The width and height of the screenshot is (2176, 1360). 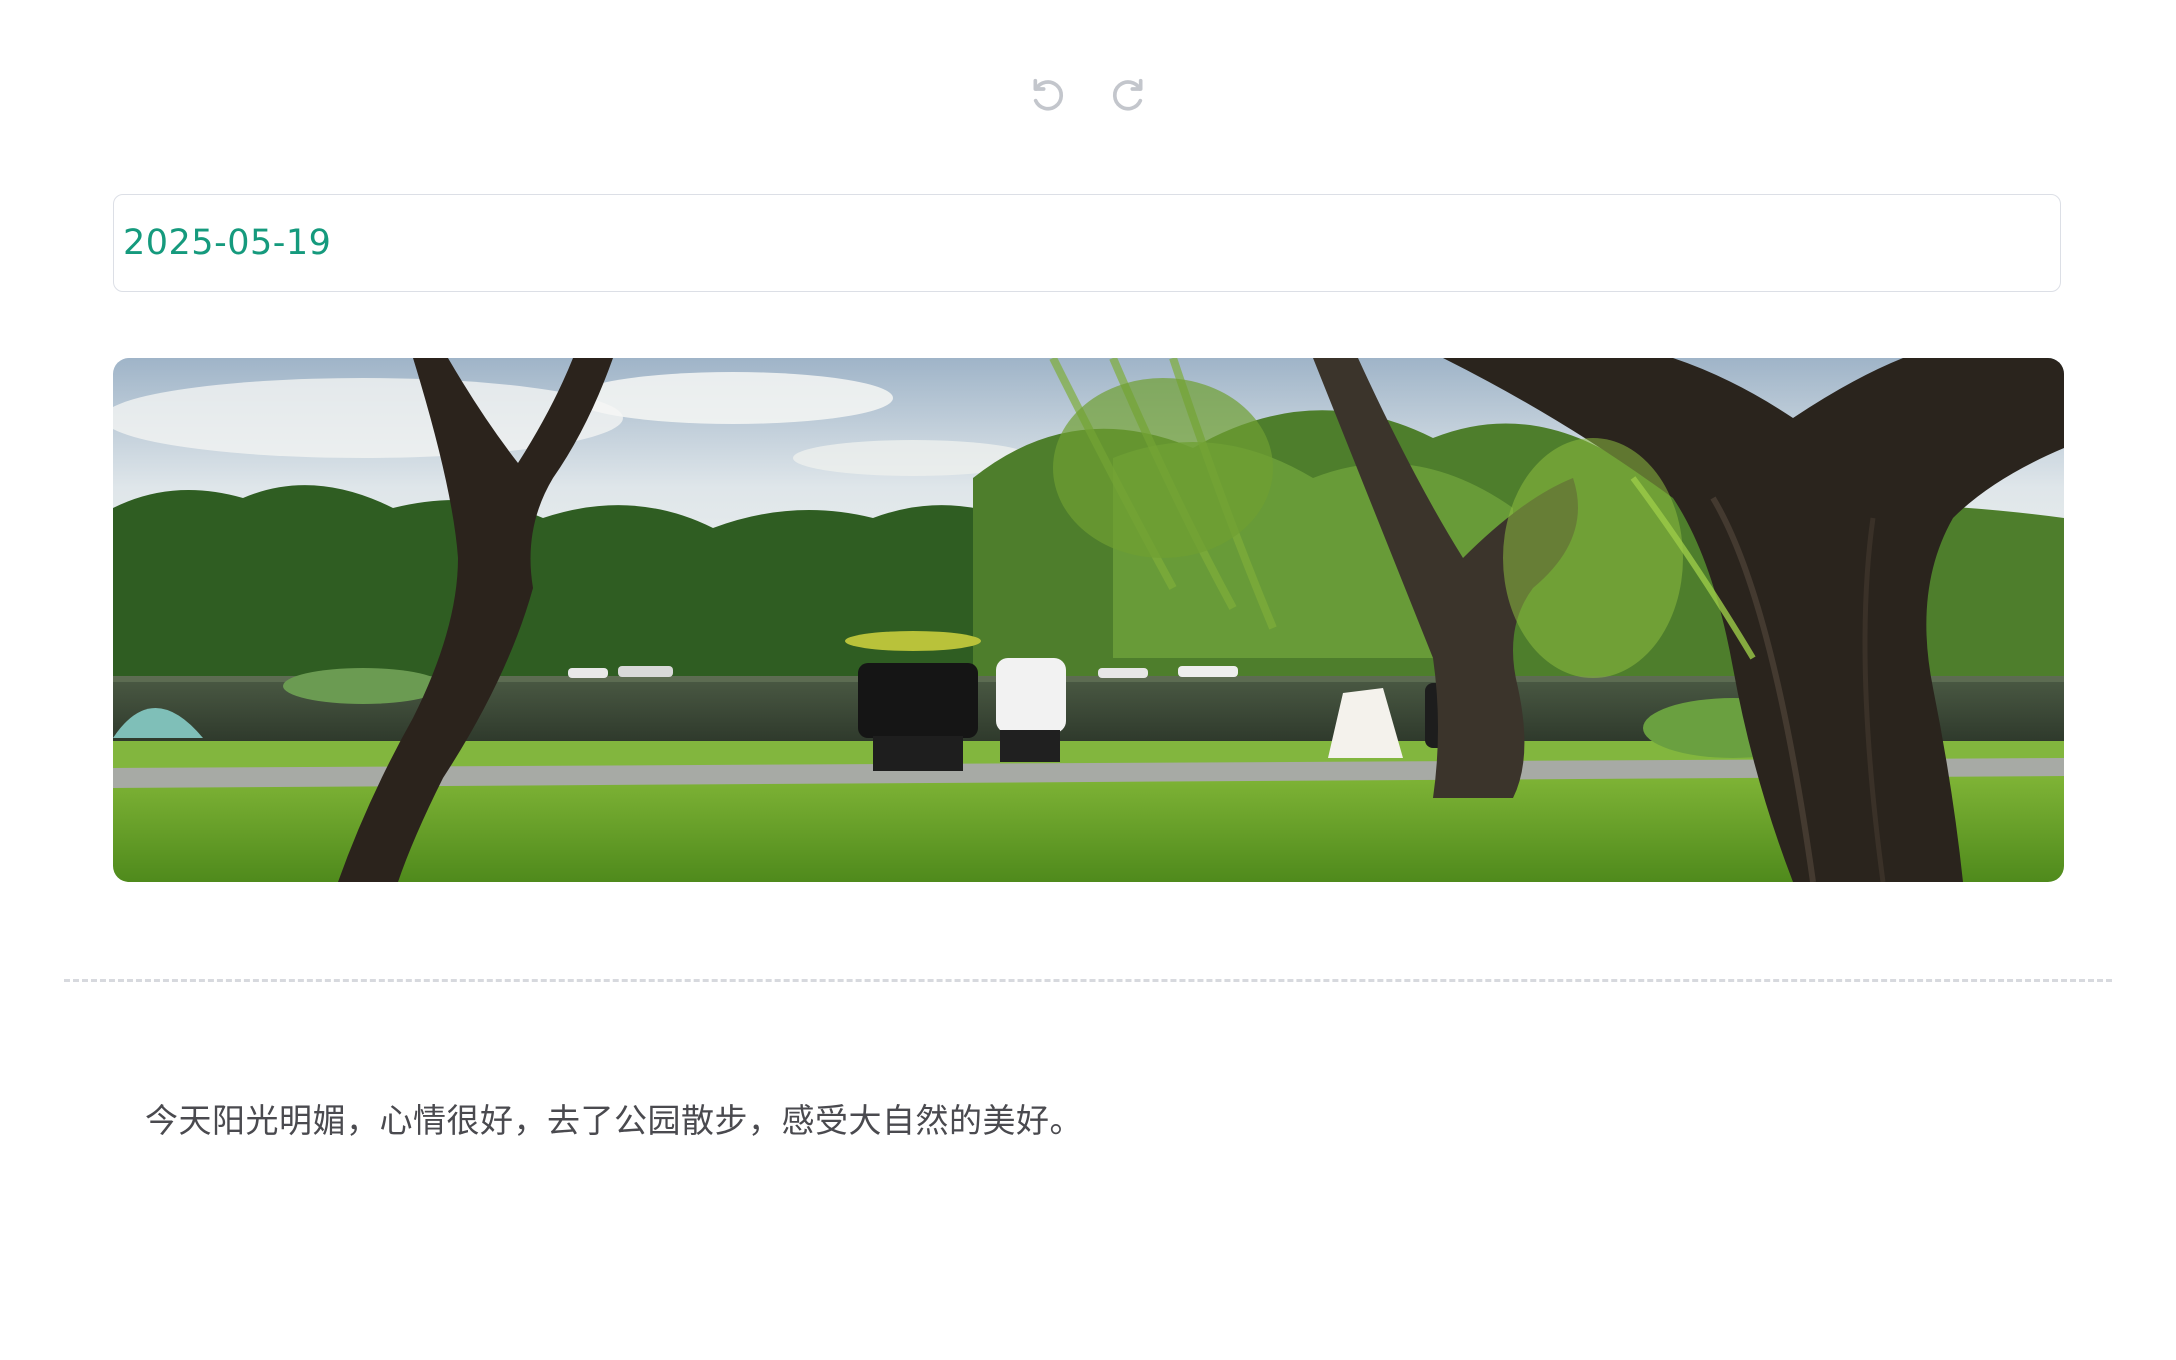 I want to click on toolbar, so click(x=1088, y=97).